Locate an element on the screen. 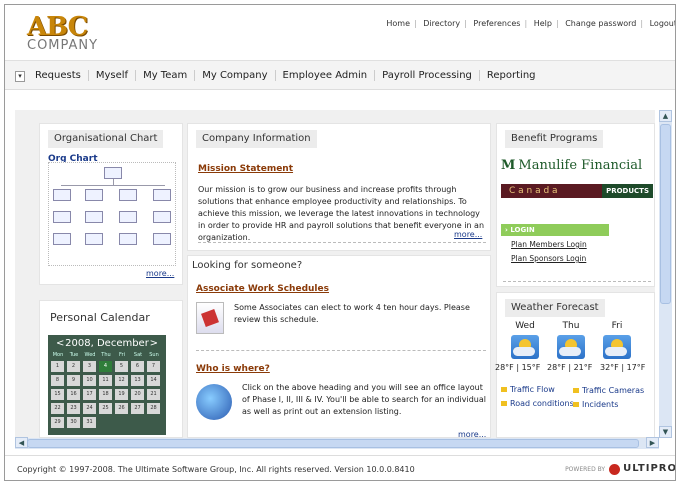 The width and height of the screenshot is (676, 481). calendar-day: 19 is located at coordinates (121, 394).